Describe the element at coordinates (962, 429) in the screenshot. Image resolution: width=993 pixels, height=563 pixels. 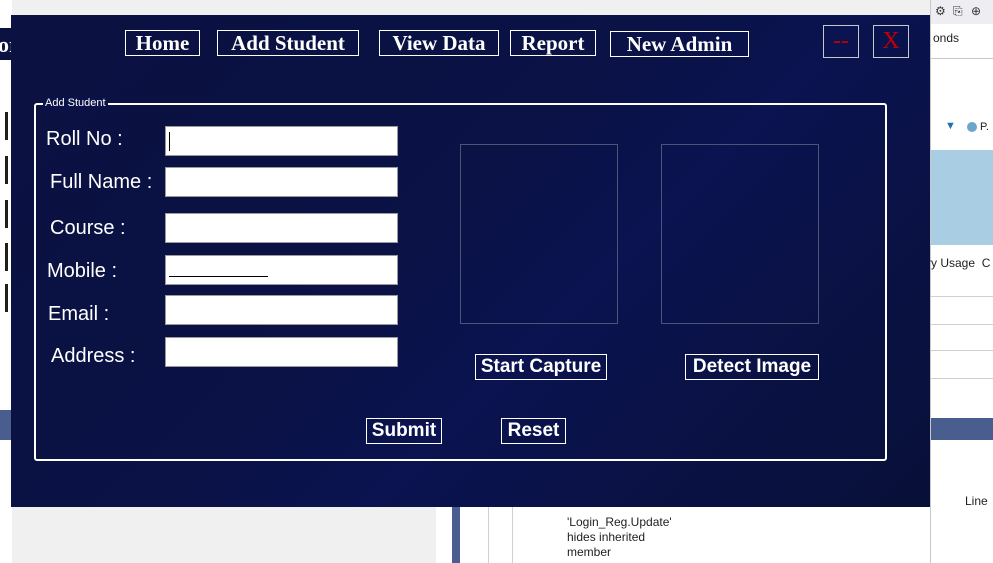
I see `background-tab-strip` at that location.